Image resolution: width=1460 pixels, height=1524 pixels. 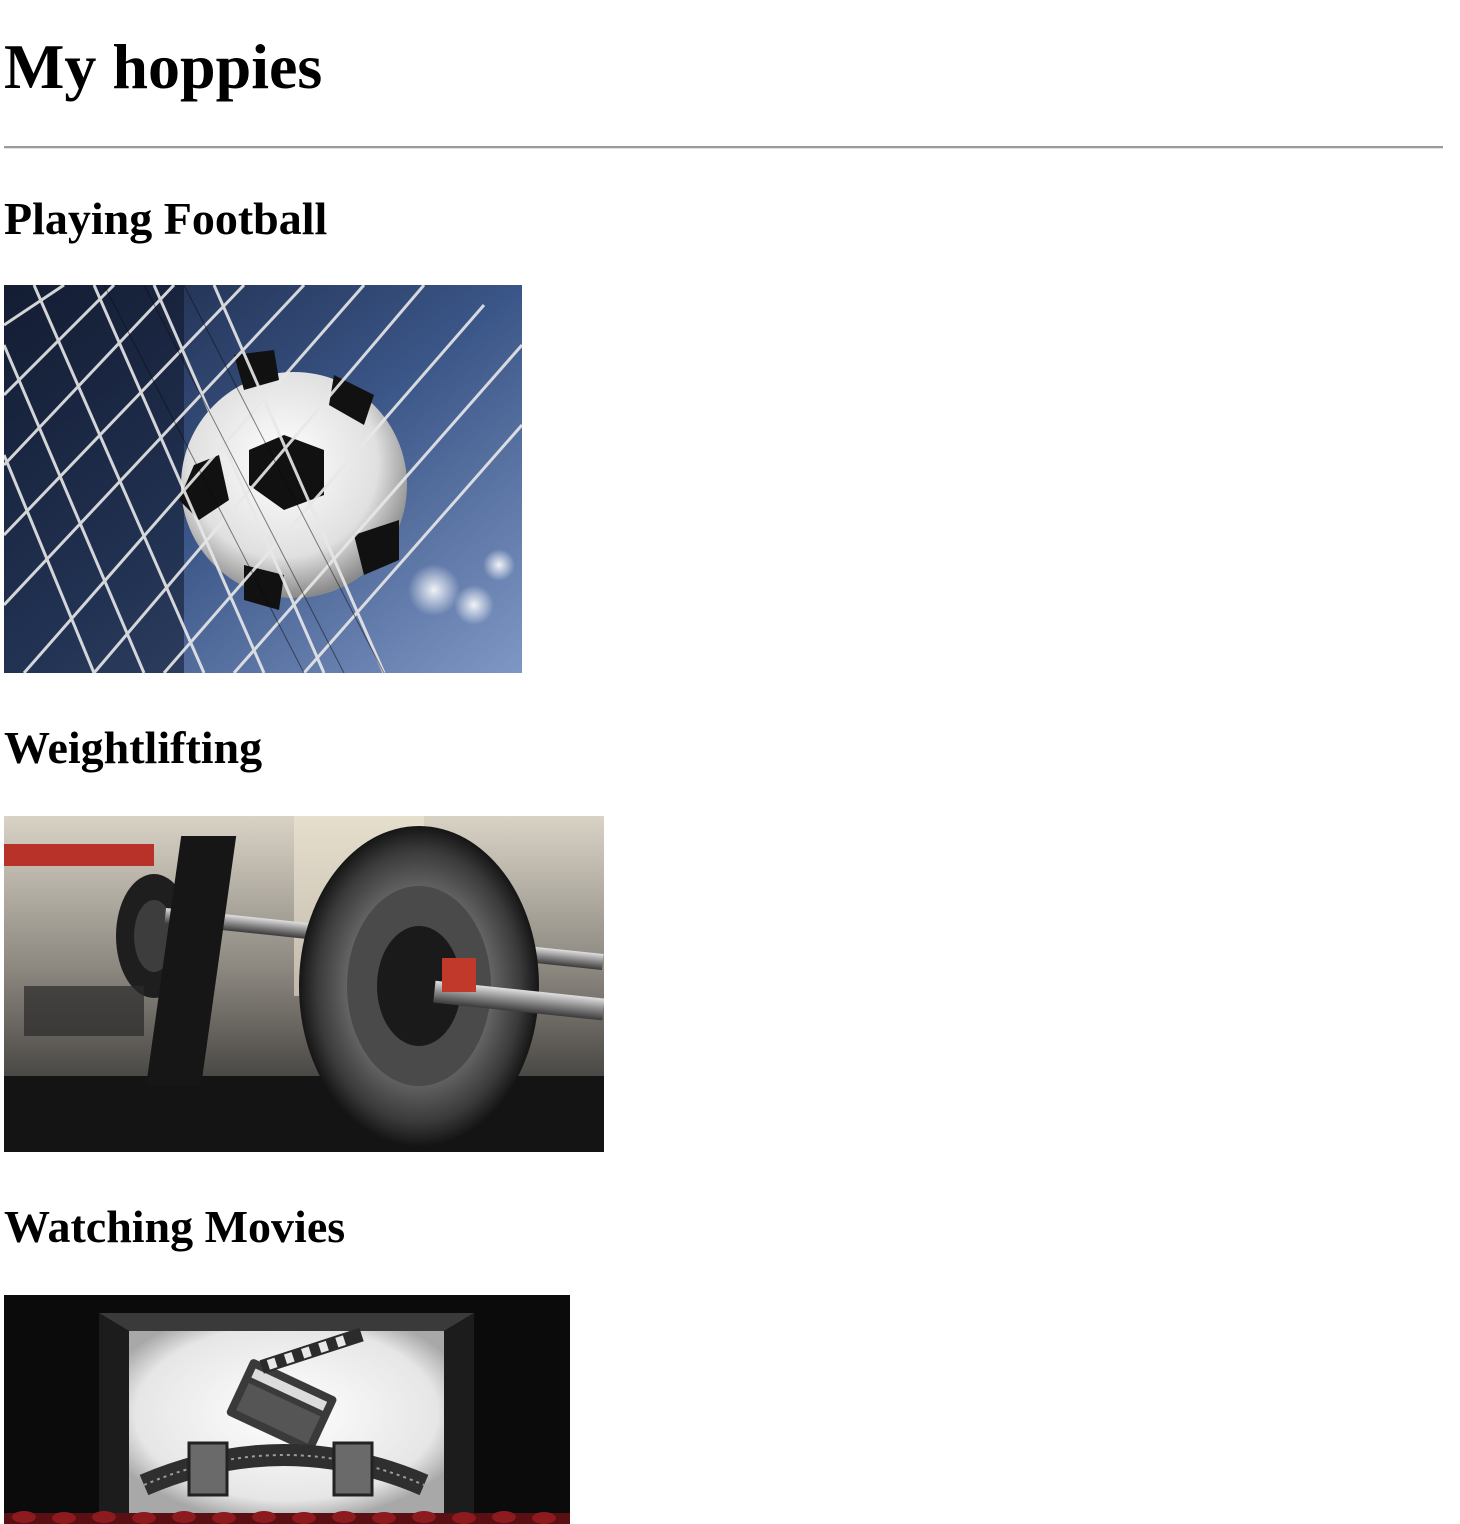 I want to click on page-title: My hoppies, so click(x=163, y=66).